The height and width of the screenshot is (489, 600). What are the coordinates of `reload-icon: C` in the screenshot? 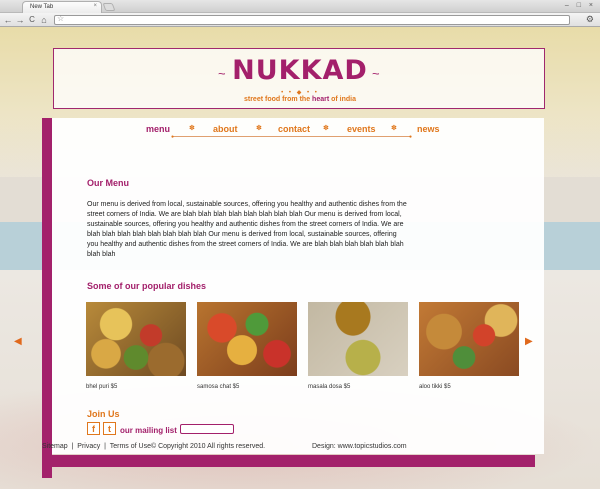 It's located at (32, 20).